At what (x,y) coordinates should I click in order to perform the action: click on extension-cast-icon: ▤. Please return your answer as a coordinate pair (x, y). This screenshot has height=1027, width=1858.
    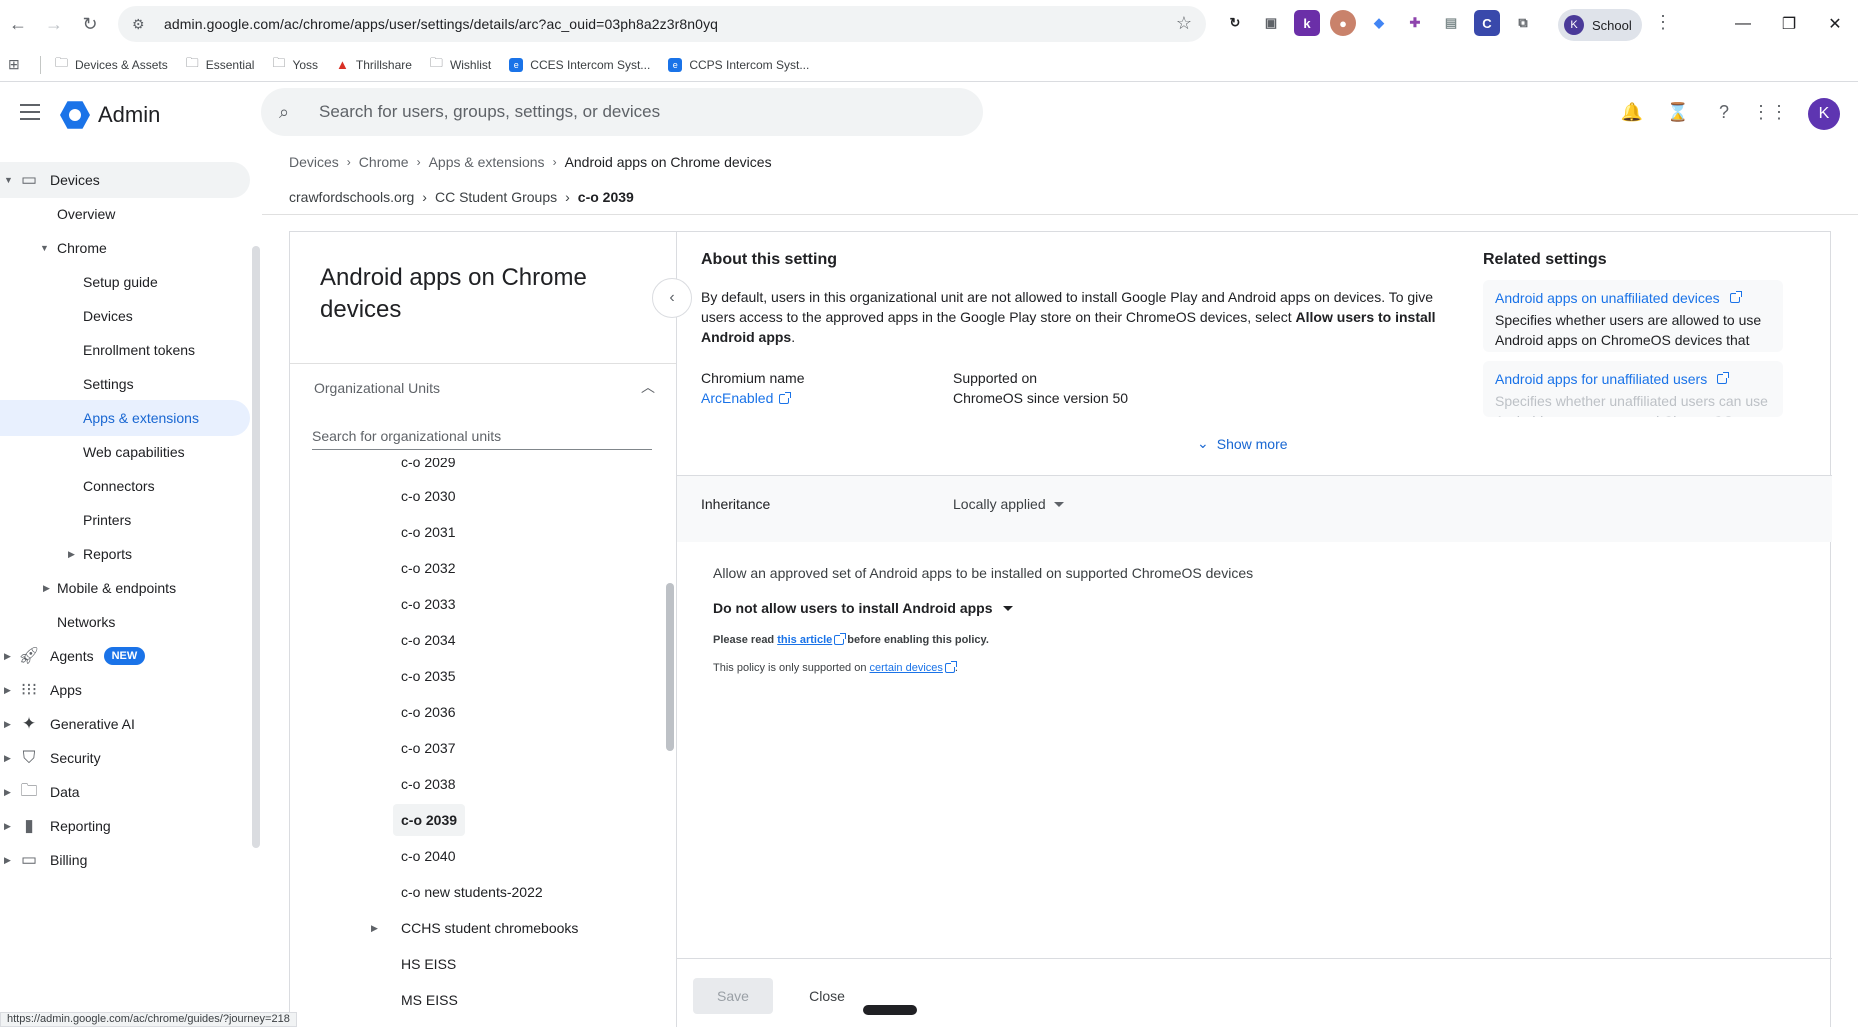
    Looking at the image, I should click on (1451, 23).